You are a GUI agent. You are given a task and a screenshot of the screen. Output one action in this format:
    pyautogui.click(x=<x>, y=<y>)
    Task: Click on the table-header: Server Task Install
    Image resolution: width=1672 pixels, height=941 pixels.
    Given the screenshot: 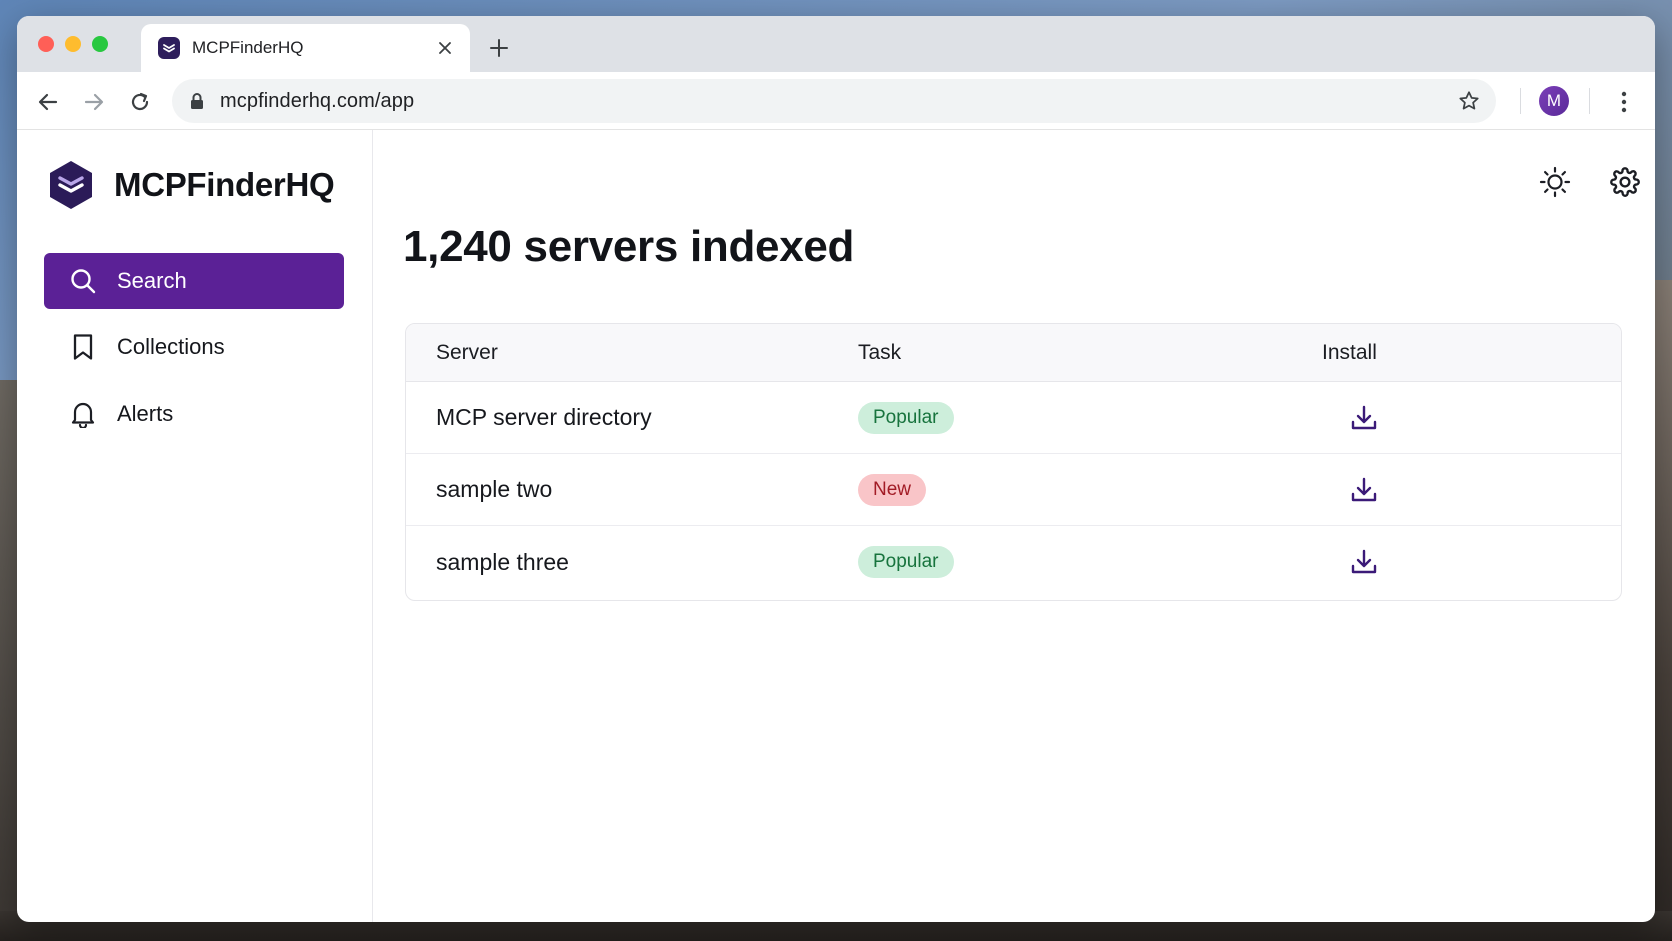 What is the action you would take?
    pyautogui.click(x=1013, y=353)
    